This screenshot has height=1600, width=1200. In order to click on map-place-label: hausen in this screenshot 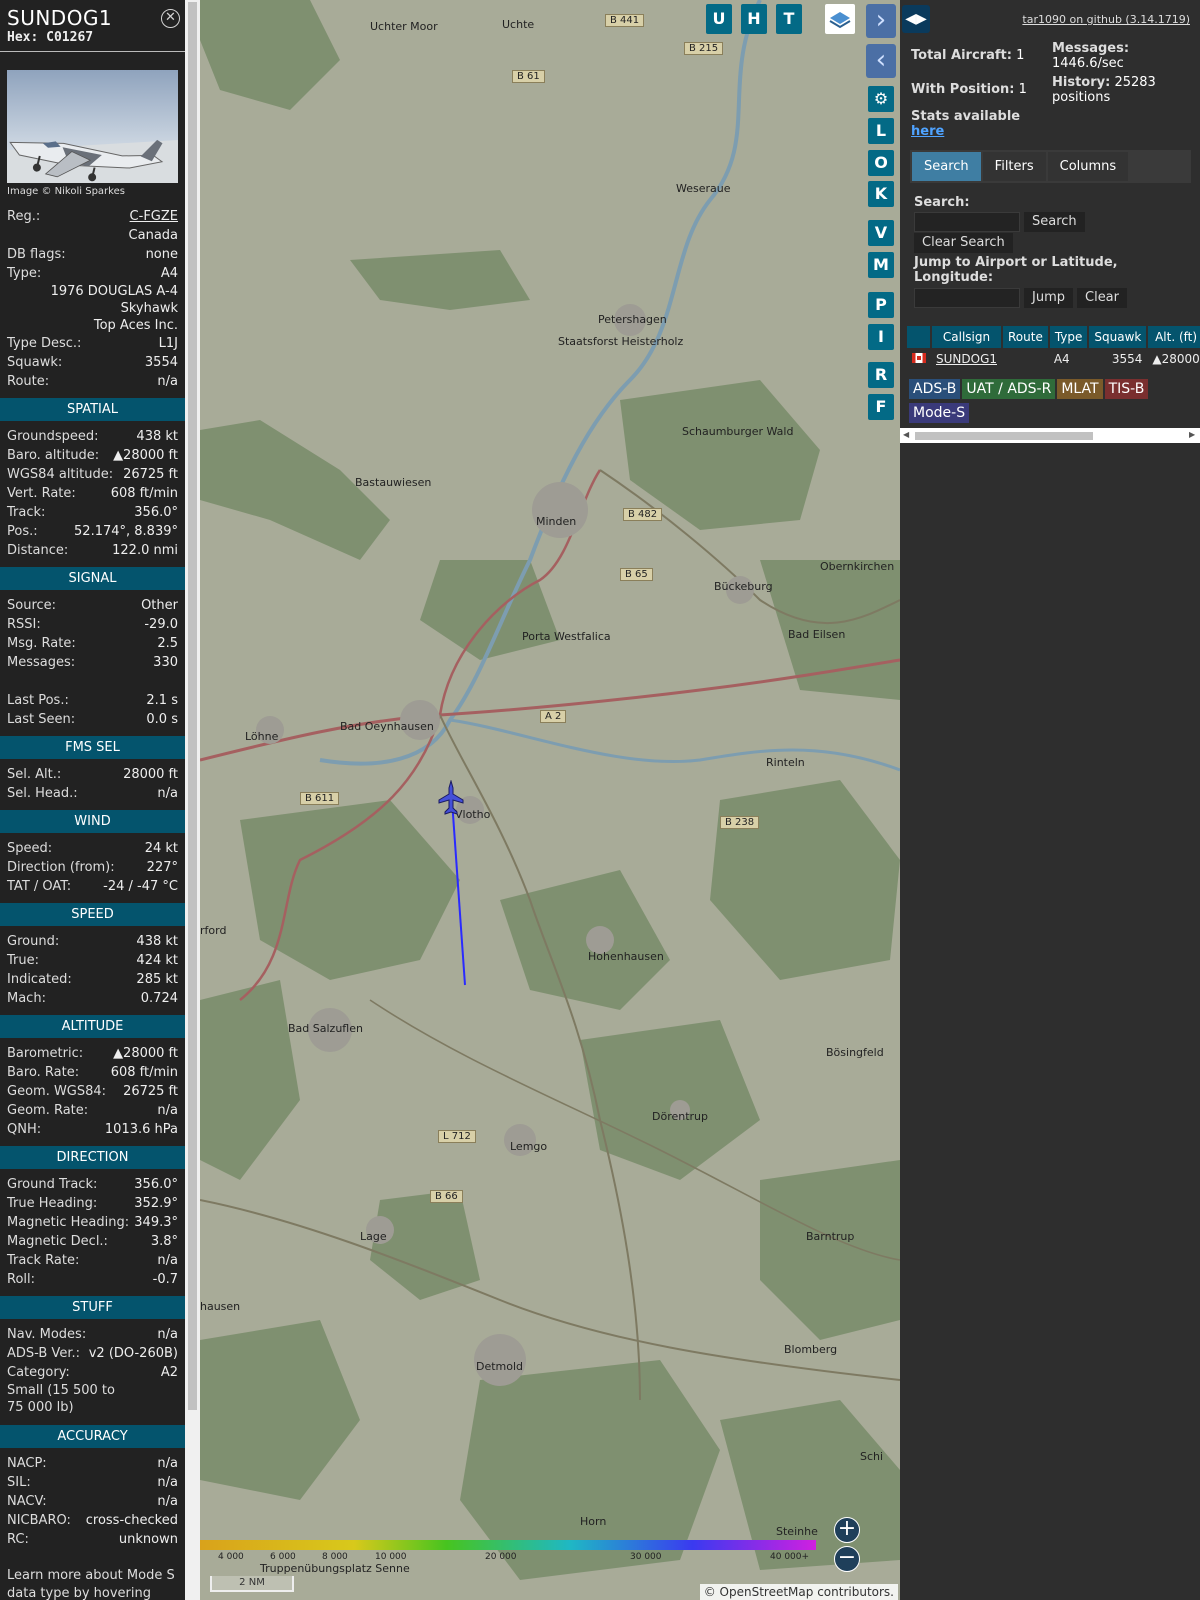, I will do `click(220, 1306)`.